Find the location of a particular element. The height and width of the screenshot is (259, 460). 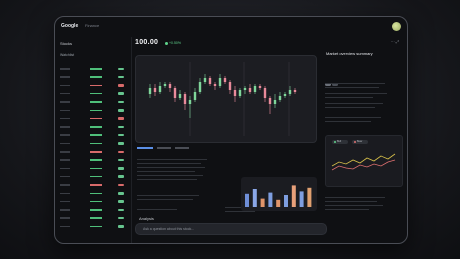

top-bar: Google Finance is located at coordinates (231, 27).